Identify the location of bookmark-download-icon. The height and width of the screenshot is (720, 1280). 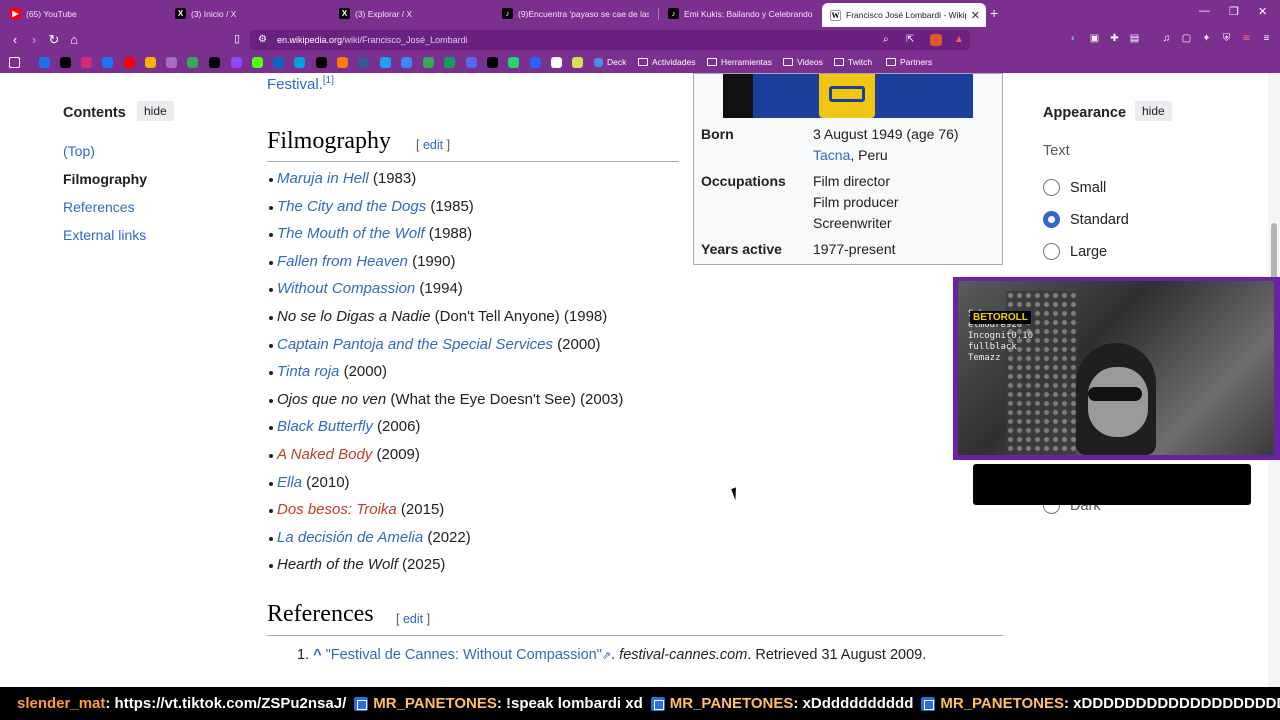
(385, 62).